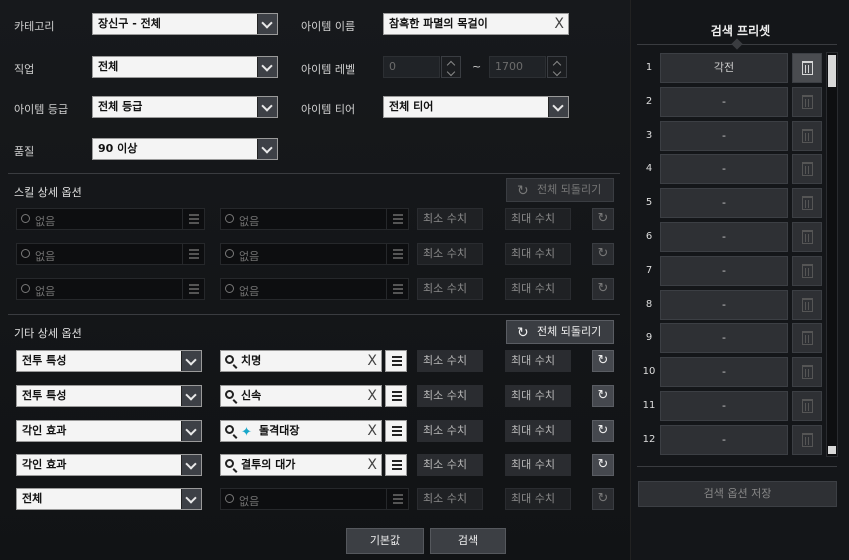 This screenshot has height=560, width=849. What do you see at coordinates (185, 24) in the screenshot?
I see `category-select: 장신구 - 전체` at bounding box center [185, 24].